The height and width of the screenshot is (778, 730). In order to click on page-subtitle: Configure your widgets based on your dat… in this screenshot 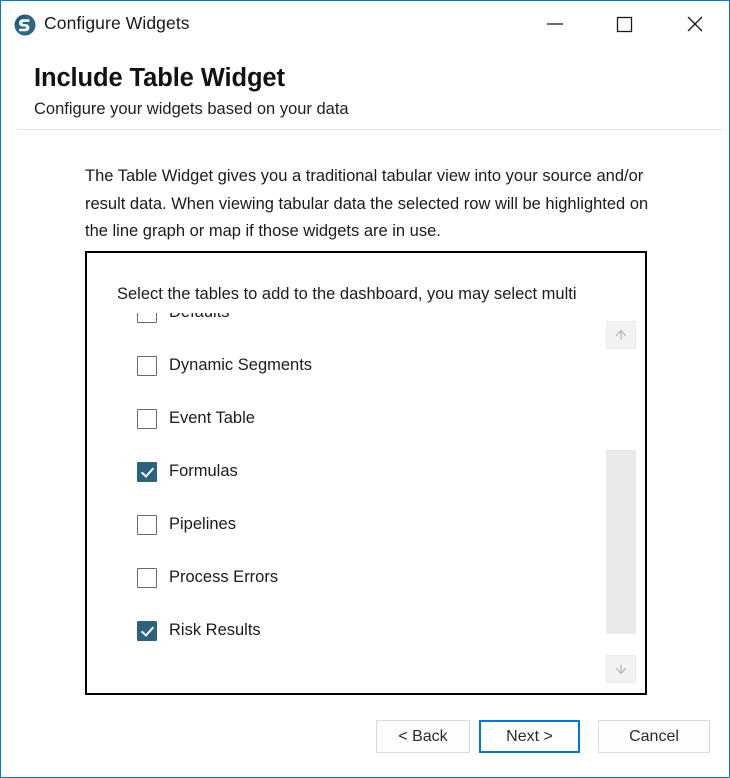, I will do `click(191, 109)`.